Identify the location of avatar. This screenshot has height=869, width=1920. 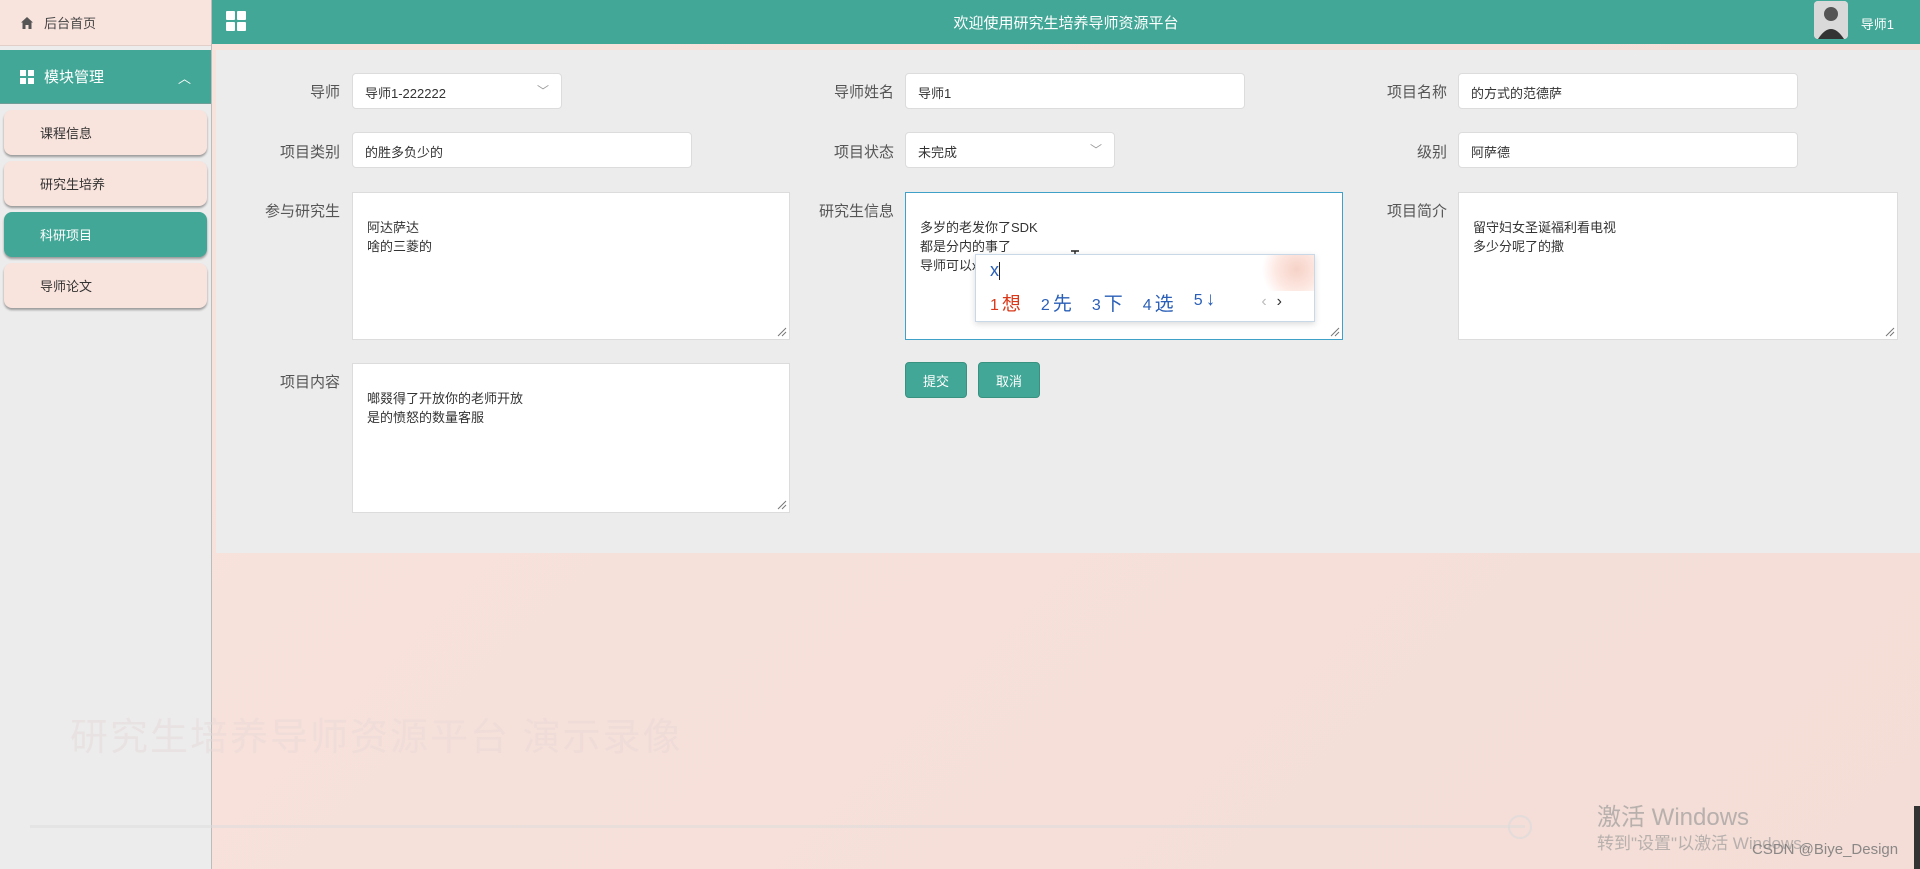
(1831, 20).